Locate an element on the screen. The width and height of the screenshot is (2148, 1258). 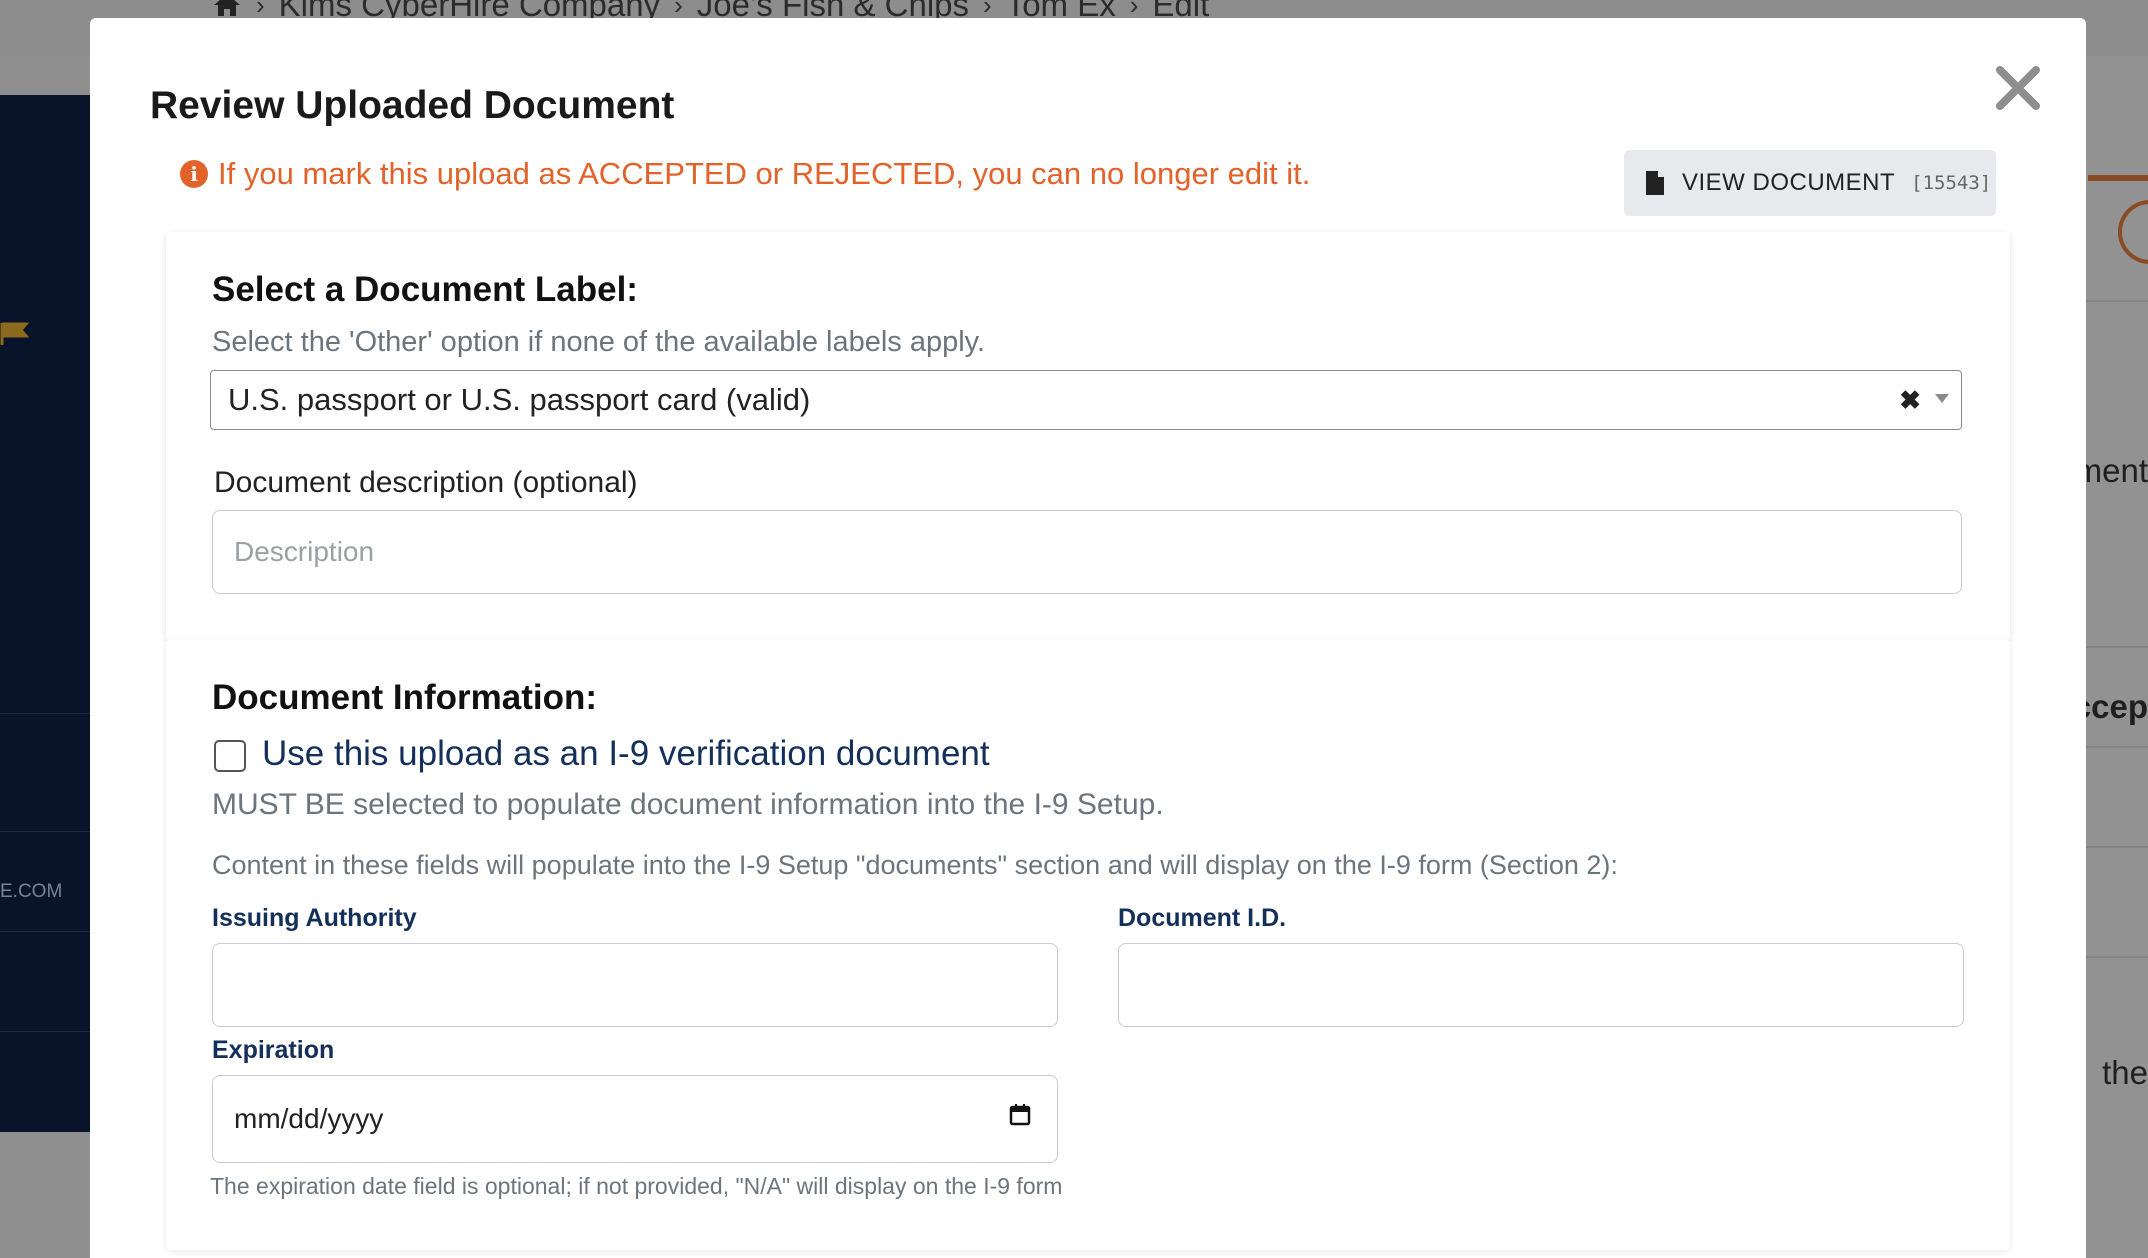
expiration-date-input: mm/dd/yyyy is located at coordinates (635, 1119).